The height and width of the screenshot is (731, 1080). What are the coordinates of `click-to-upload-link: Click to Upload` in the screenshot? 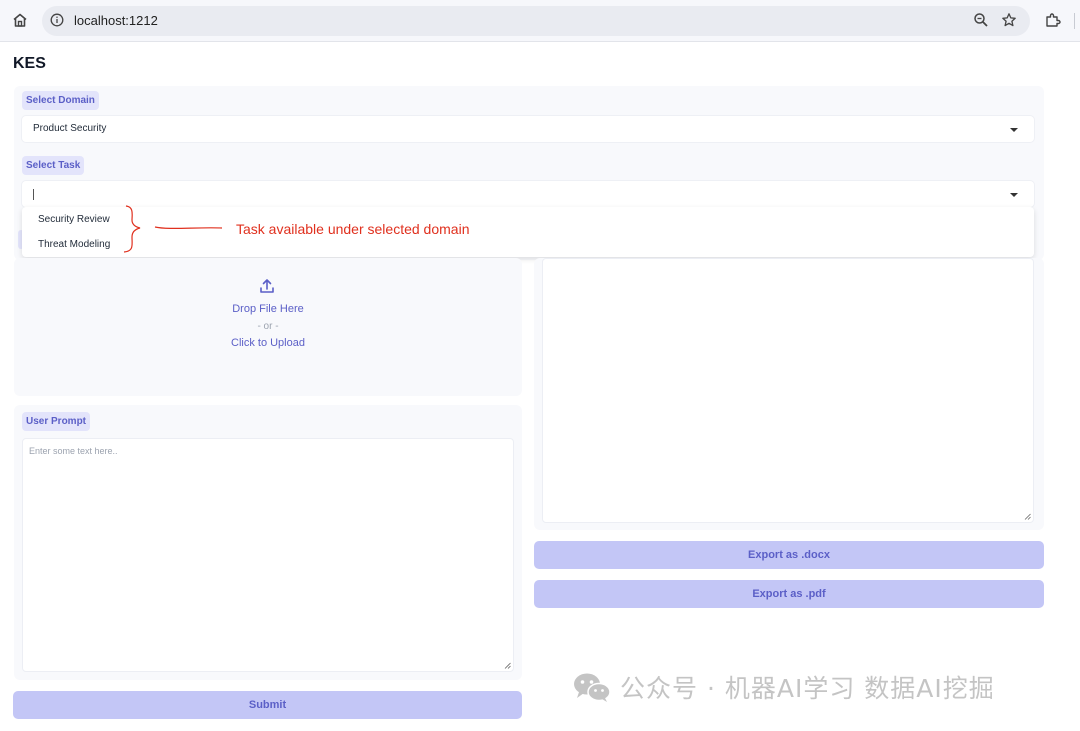 It's located at (268, 343).